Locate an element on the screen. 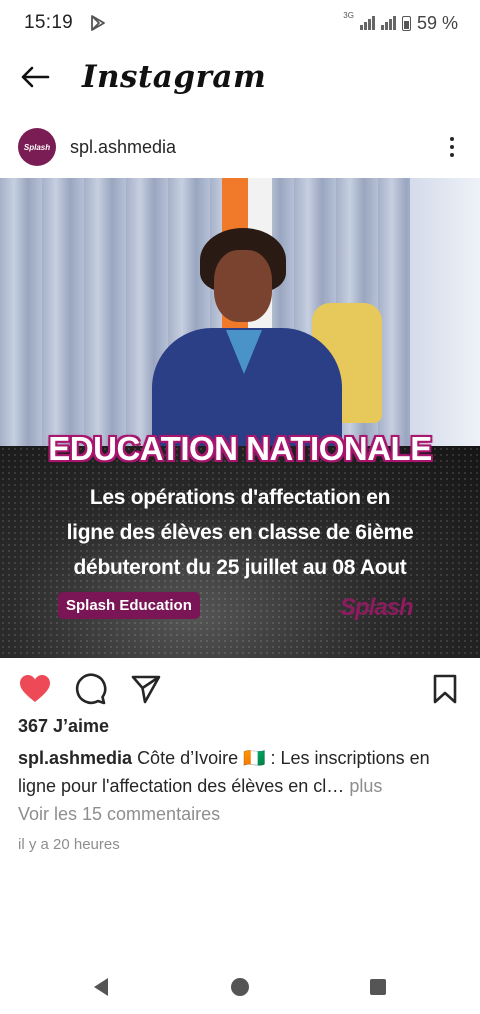 The width and height of the screenshot is (480, 1014). avatar: Splash is located at coordinates (37, 147).